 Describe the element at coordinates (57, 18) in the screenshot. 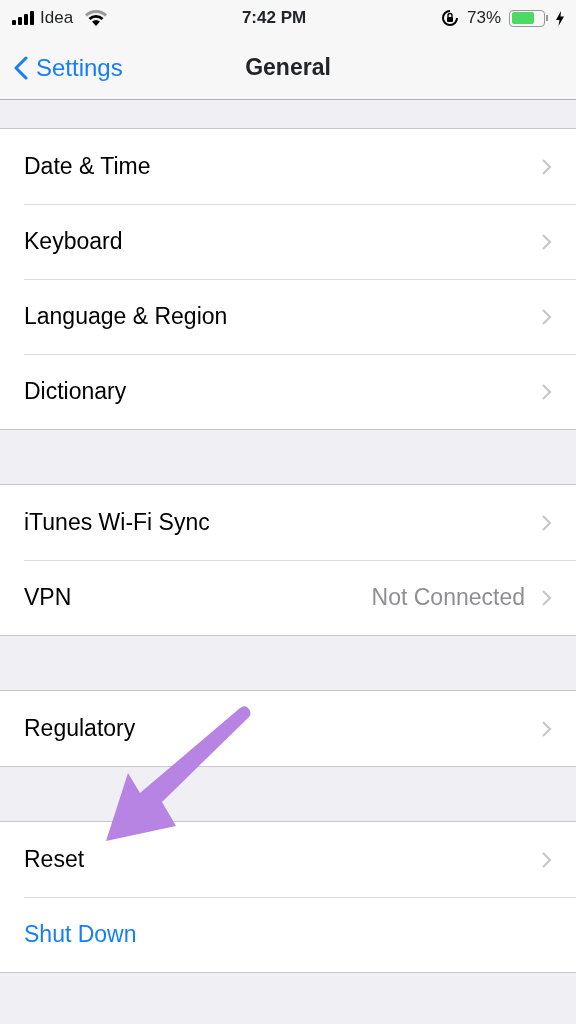

I see `carrier-name: Idea` at that location.